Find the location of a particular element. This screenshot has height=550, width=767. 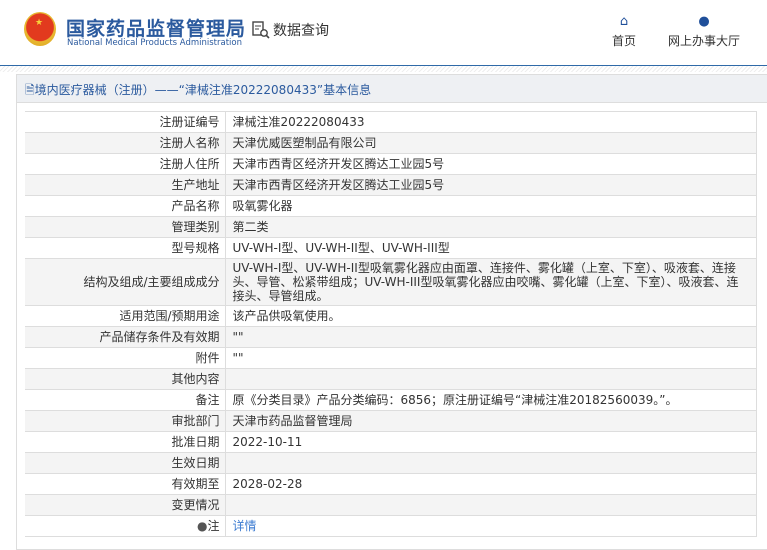

table-row: 生效日期 is located at coordinates (391, 463).